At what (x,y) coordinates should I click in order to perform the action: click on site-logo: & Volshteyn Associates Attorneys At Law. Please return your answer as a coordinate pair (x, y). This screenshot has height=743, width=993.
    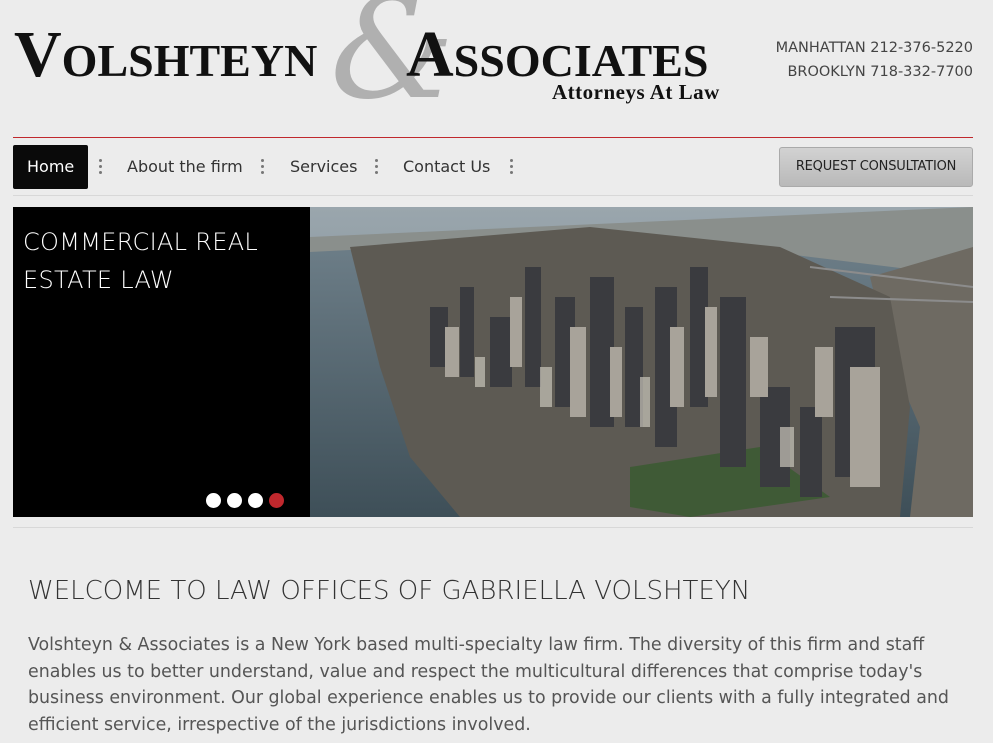
    Looking at the image, I should click on (374, 65).